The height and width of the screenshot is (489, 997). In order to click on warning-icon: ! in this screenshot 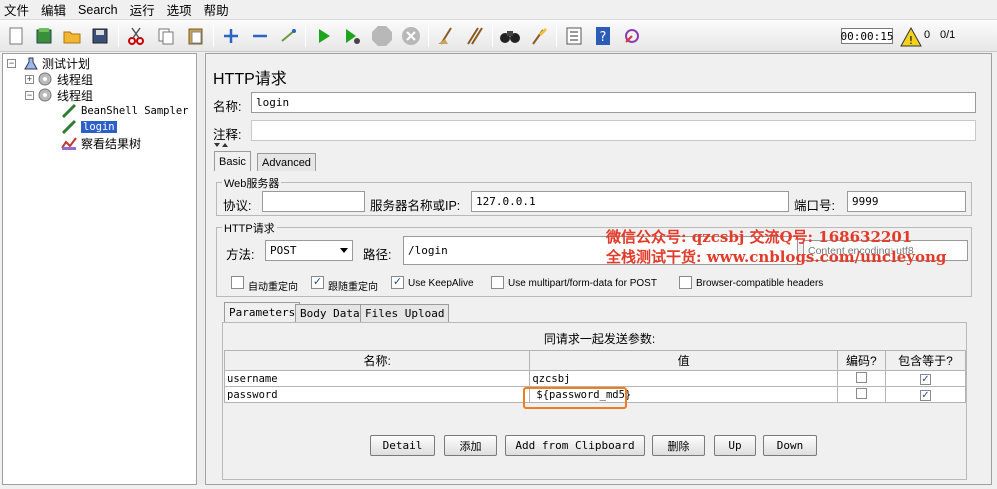, I will do `click(911, 37)`.